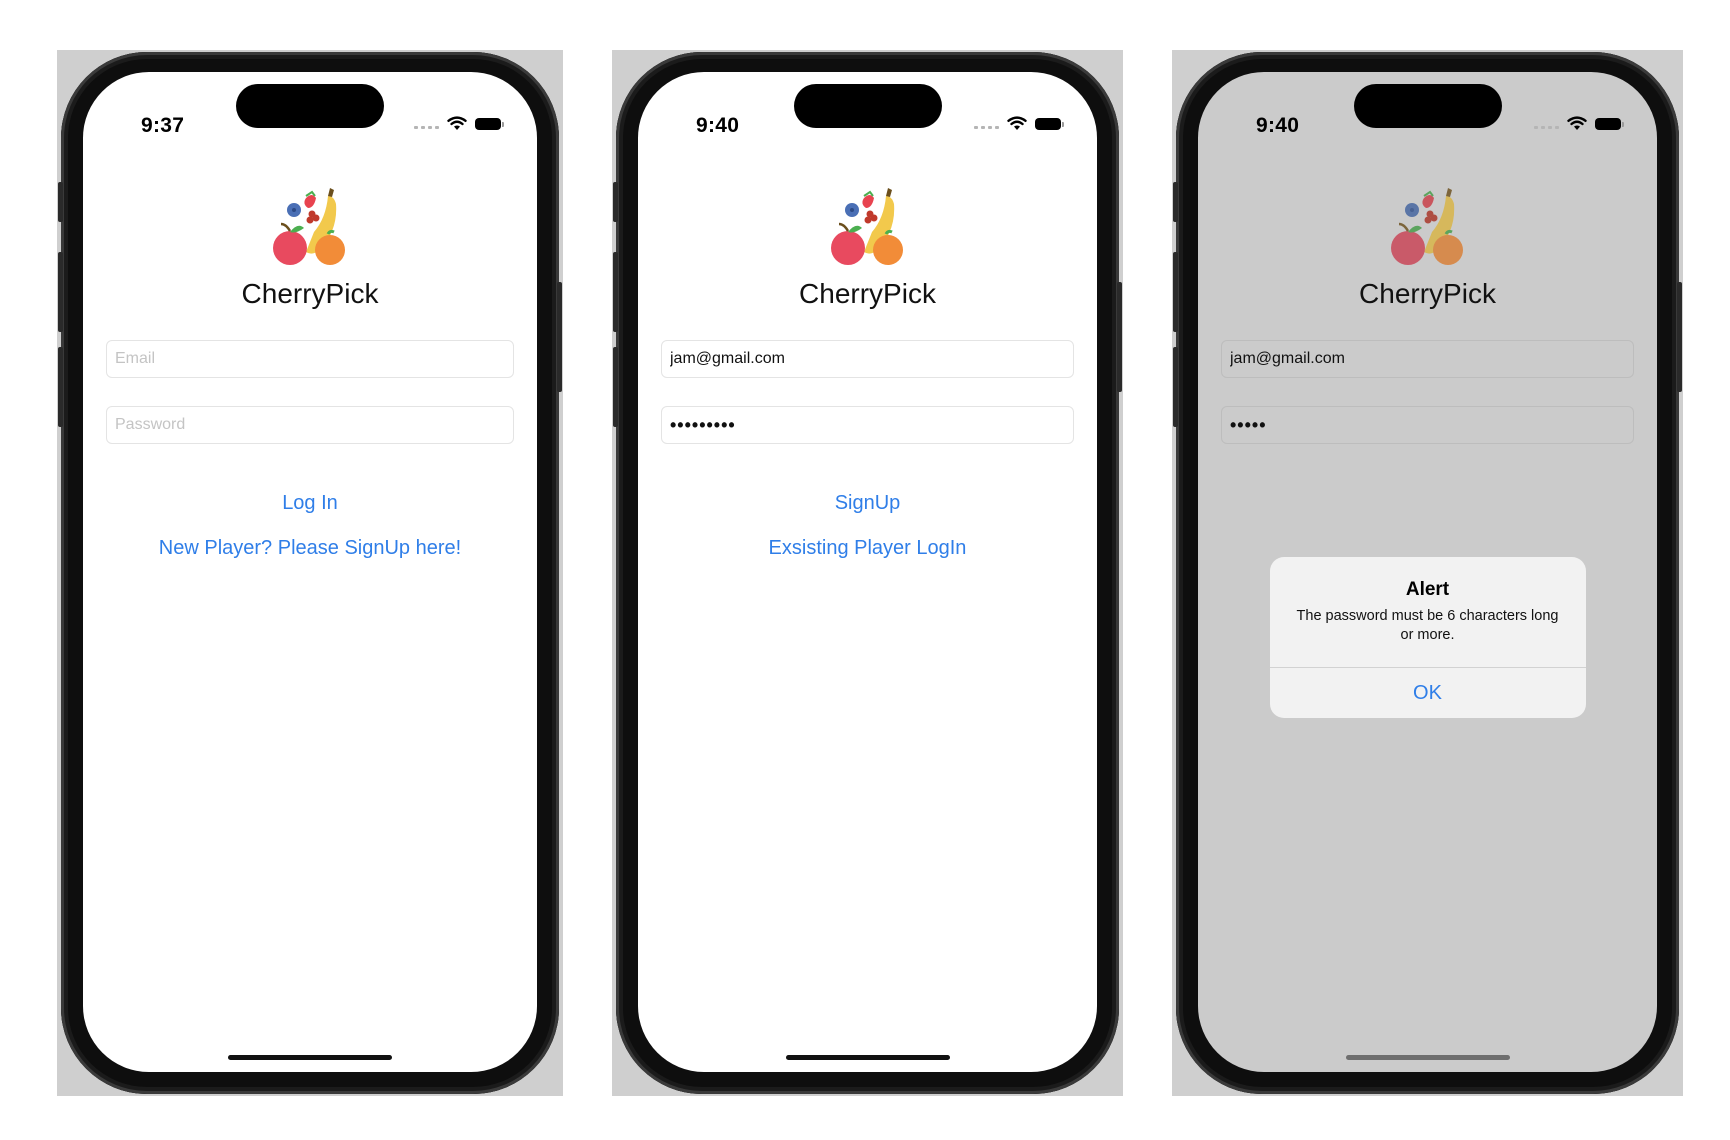 The width and height of the screenshot is (1730, 1140). I want to click on signup-link: New Player? Please SignUp here!, so click(310, 548).